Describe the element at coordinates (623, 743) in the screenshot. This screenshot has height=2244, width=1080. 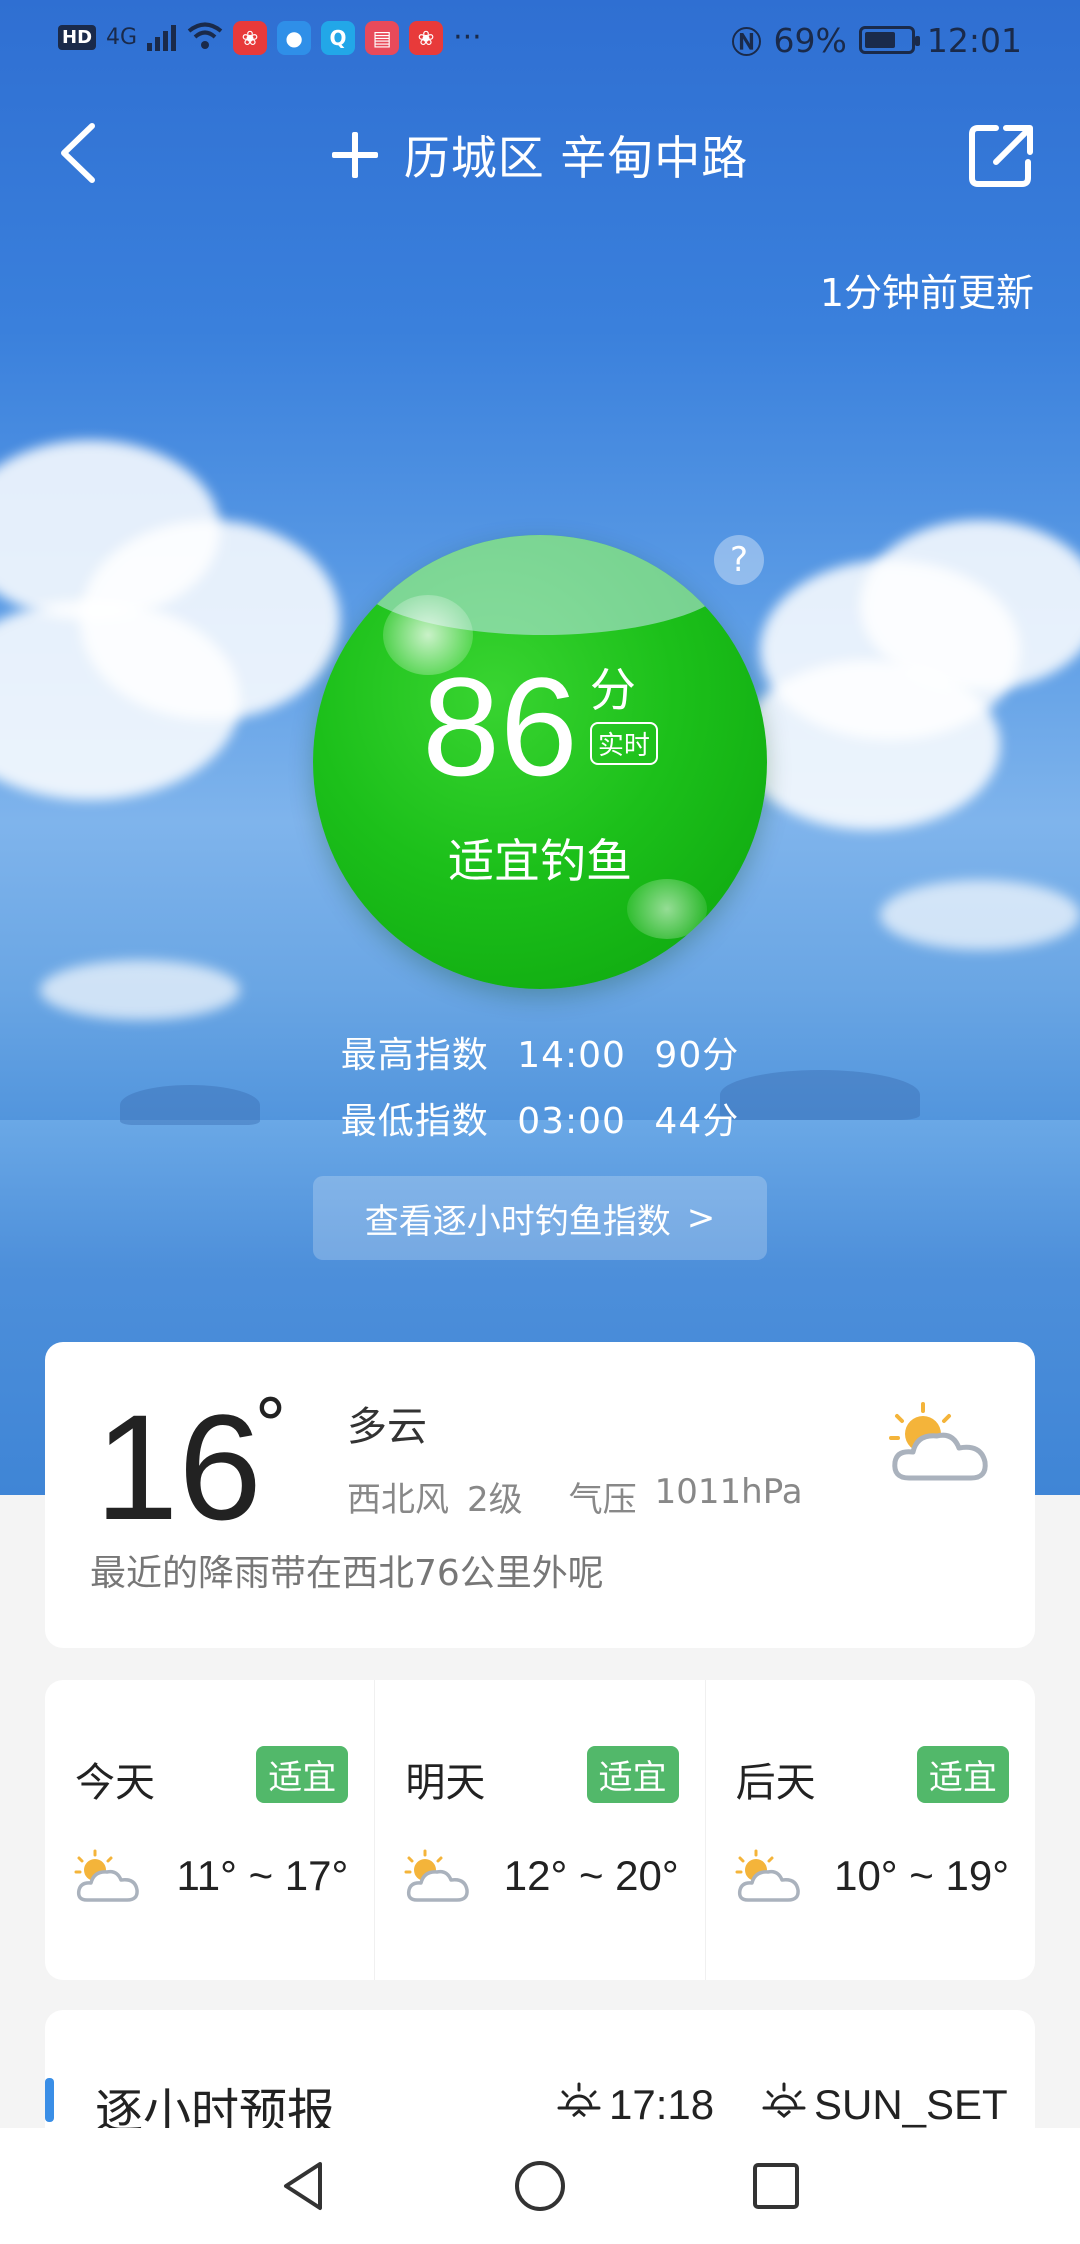
I see `realtime-badge: 实时` at that location.